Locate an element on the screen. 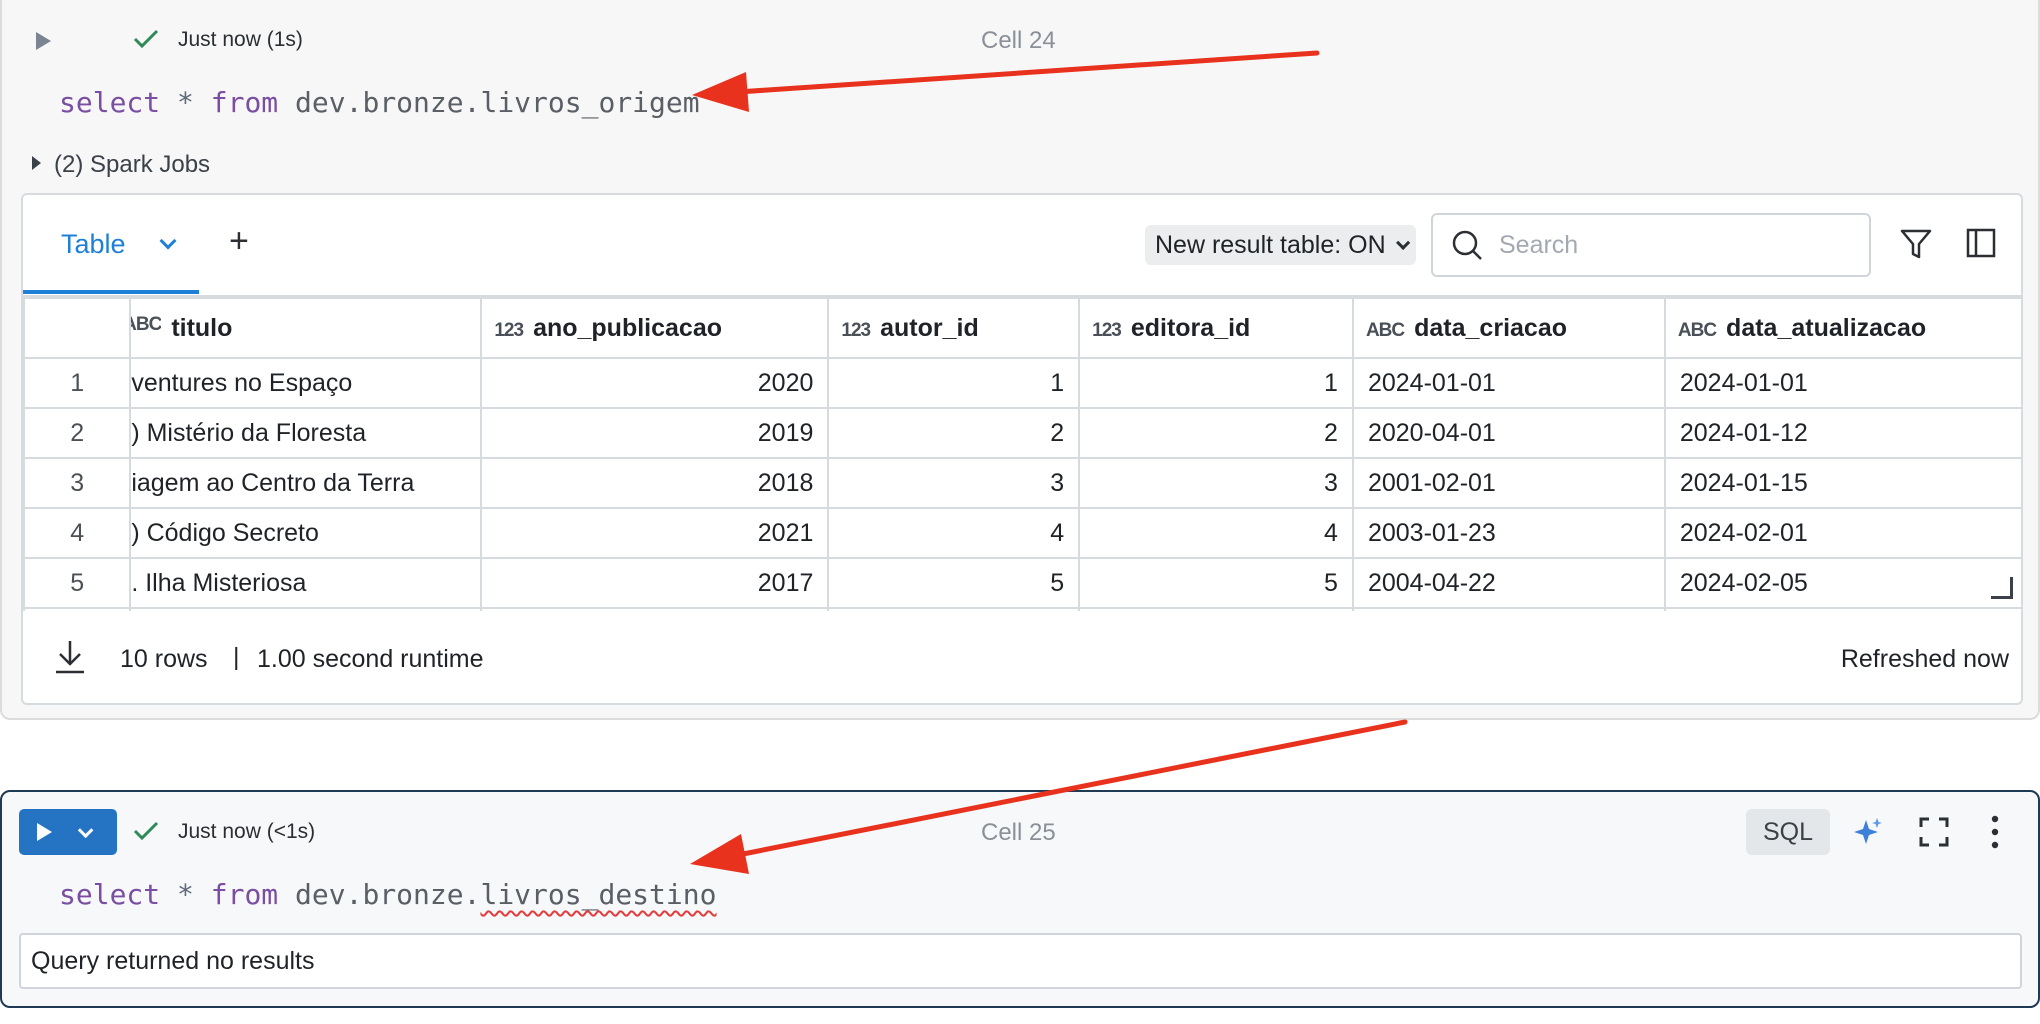  cell-autor-id: 2 is located at coordinates (954, 433).